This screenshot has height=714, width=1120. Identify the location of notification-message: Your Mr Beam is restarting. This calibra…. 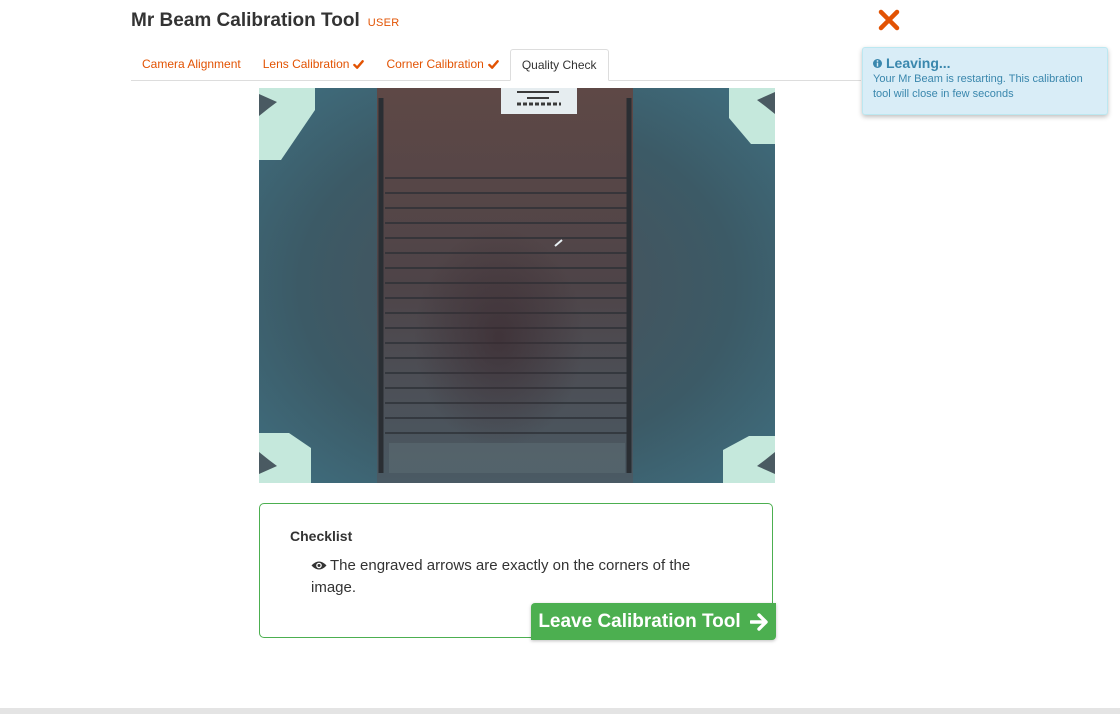
(978, 86).